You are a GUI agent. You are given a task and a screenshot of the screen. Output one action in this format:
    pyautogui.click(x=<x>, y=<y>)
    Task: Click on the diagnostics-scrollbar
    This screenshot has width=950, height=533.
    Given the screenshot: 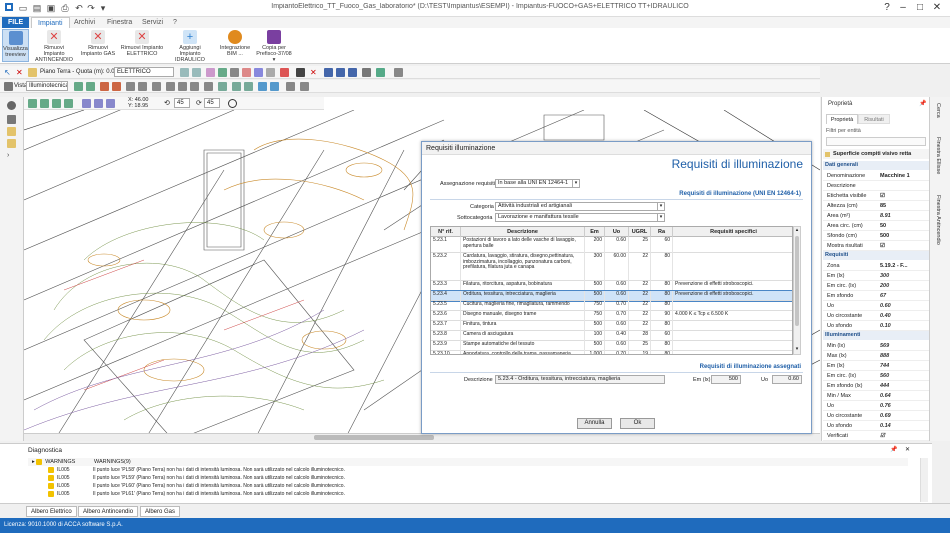 What is the action you would take?
    pyautogui.click(x=924, y=480)
    